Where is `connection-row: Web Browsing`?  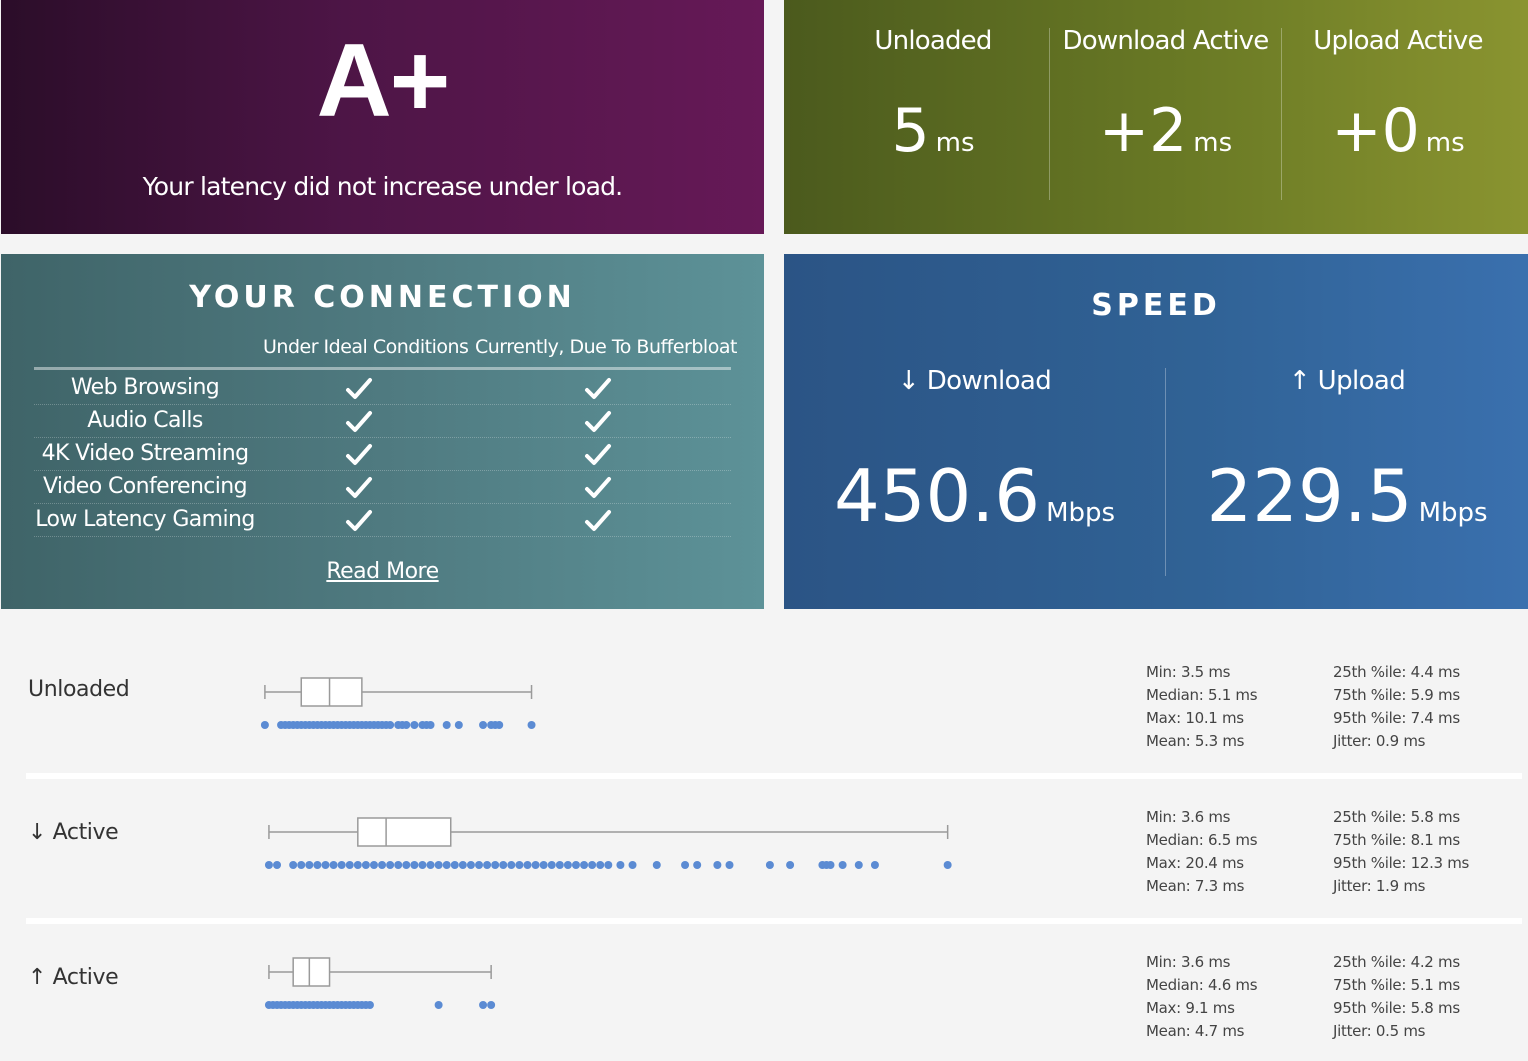 connection-row: Web Browsing is located at coordinates (382, 388).